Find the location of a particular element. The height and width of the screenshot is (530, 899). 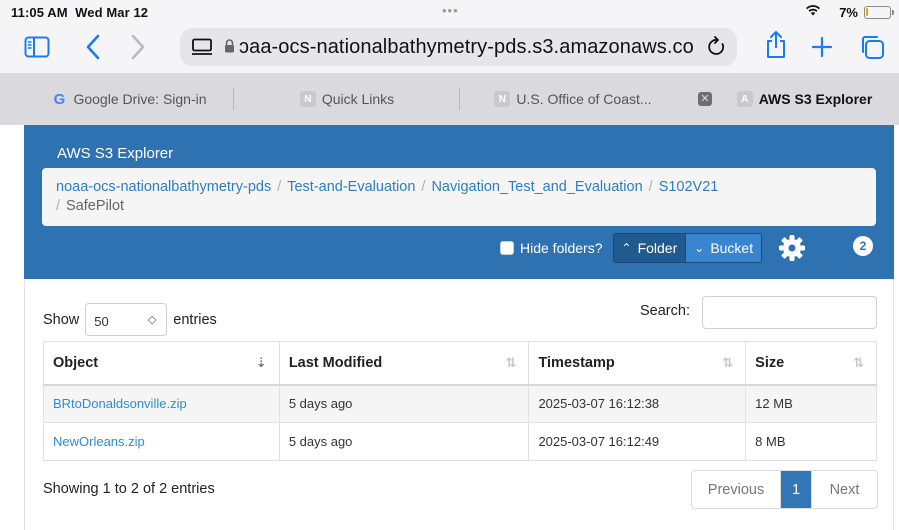

object-cell: BRtoDonaldsonville.zip is located at coordinates (161, 403).